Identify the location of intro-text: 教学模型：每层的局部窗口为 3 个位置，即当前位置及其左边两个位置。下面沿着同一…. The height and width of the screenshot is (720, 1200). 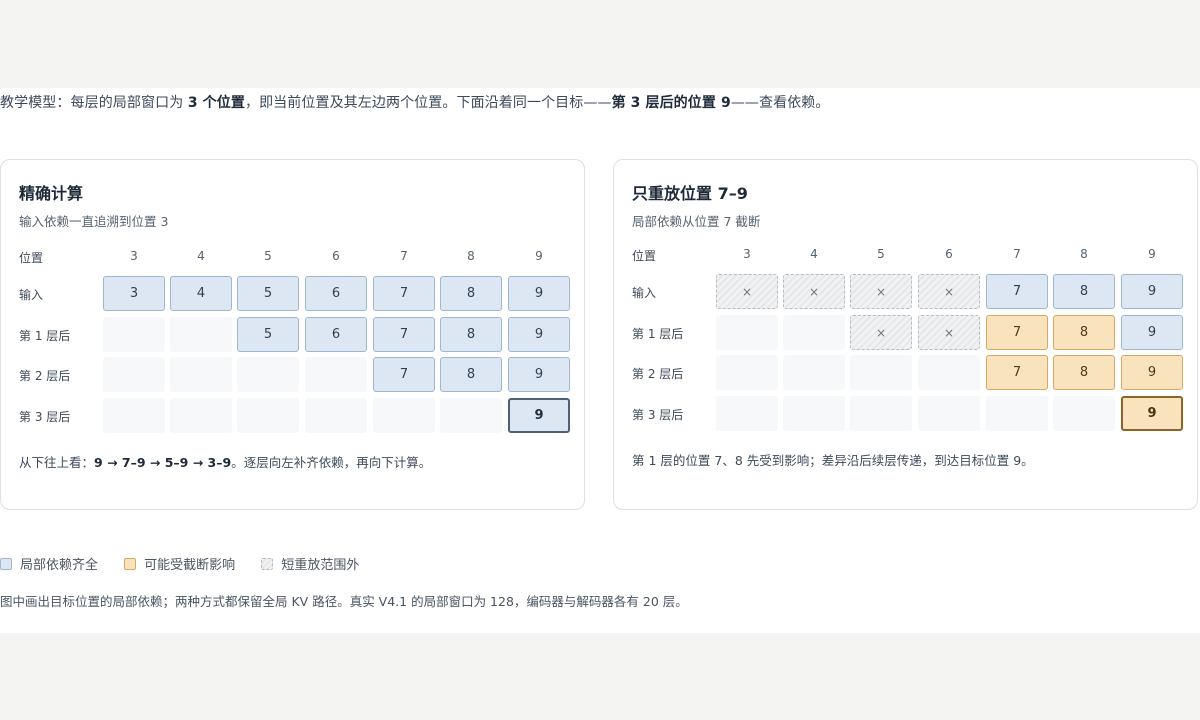
(415, 102).